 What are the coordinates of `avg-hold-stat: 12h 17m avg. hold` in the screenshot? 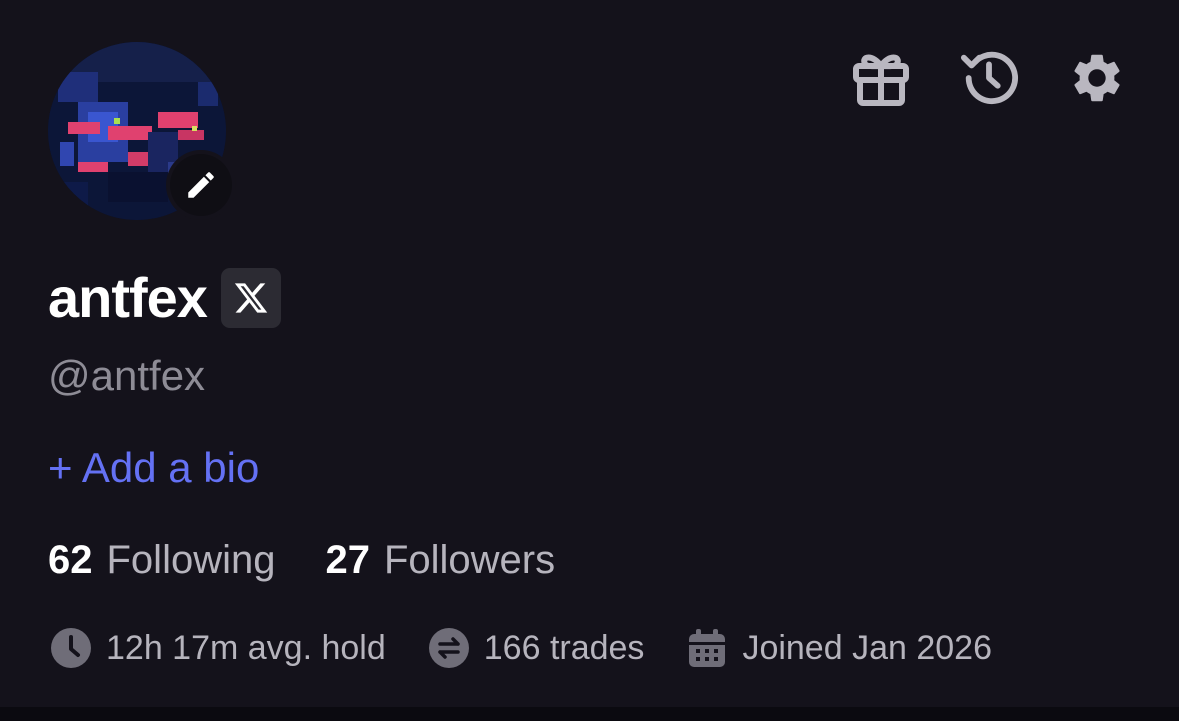 It's located at (217, 648).